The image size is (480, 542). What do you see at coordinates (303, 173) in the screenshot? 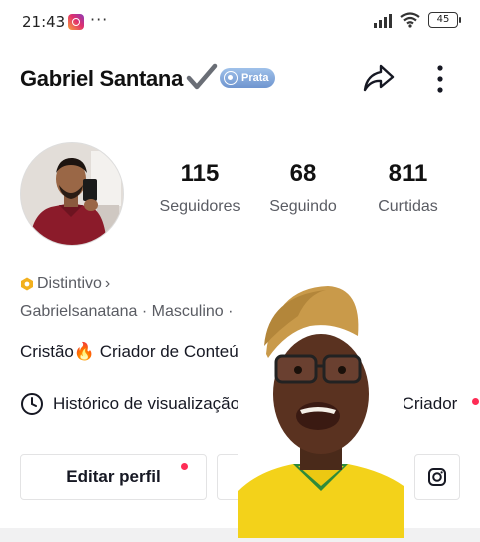
I see `following-count: 68` at bounding box center [303, 173].